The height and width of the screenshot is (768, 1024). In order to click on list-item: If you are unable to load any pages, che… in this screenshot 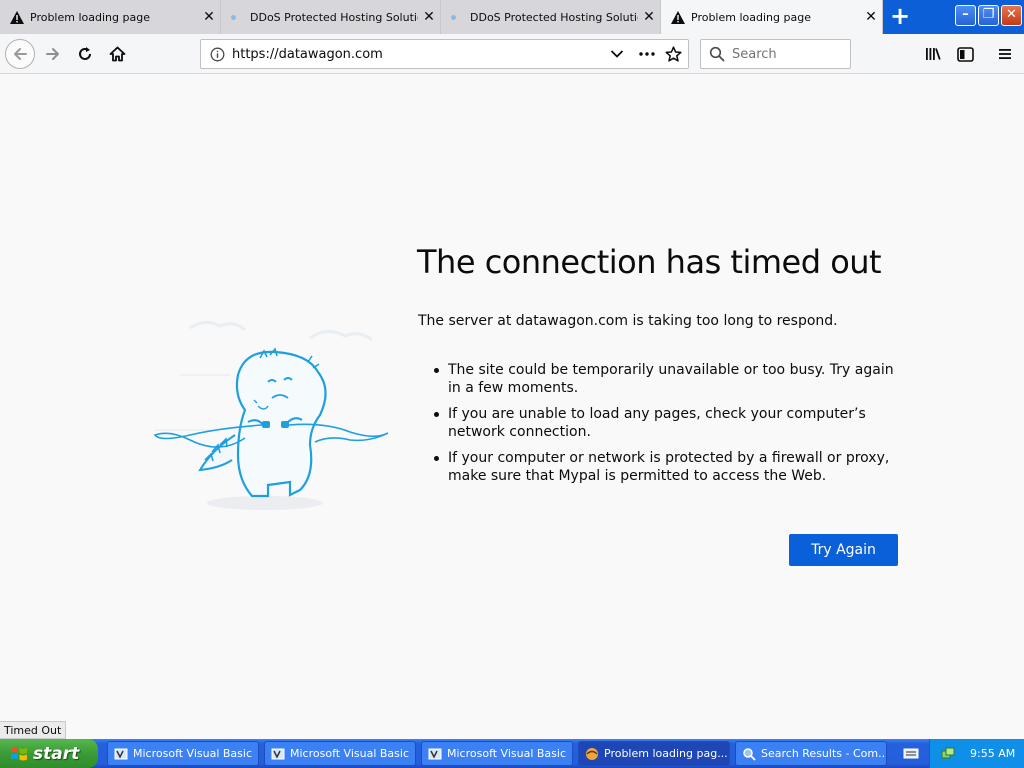, I will do `click(671, 423)`.